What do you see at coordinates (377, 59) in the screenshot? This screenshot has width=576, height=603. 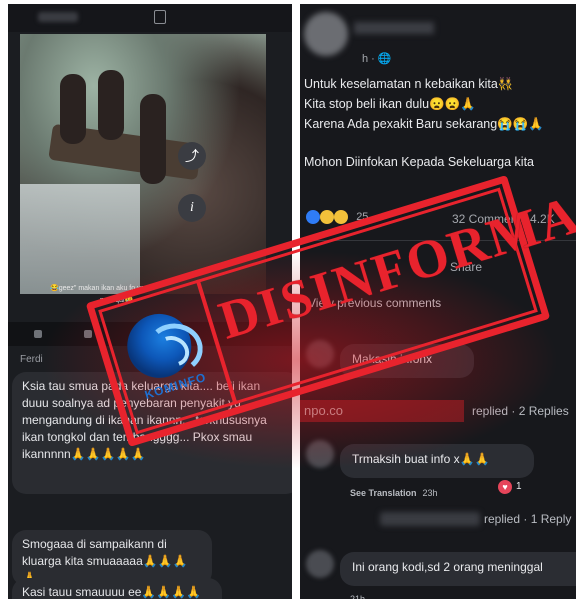 I see `post-time: h · 🌐` at bounding box center [377, 59].